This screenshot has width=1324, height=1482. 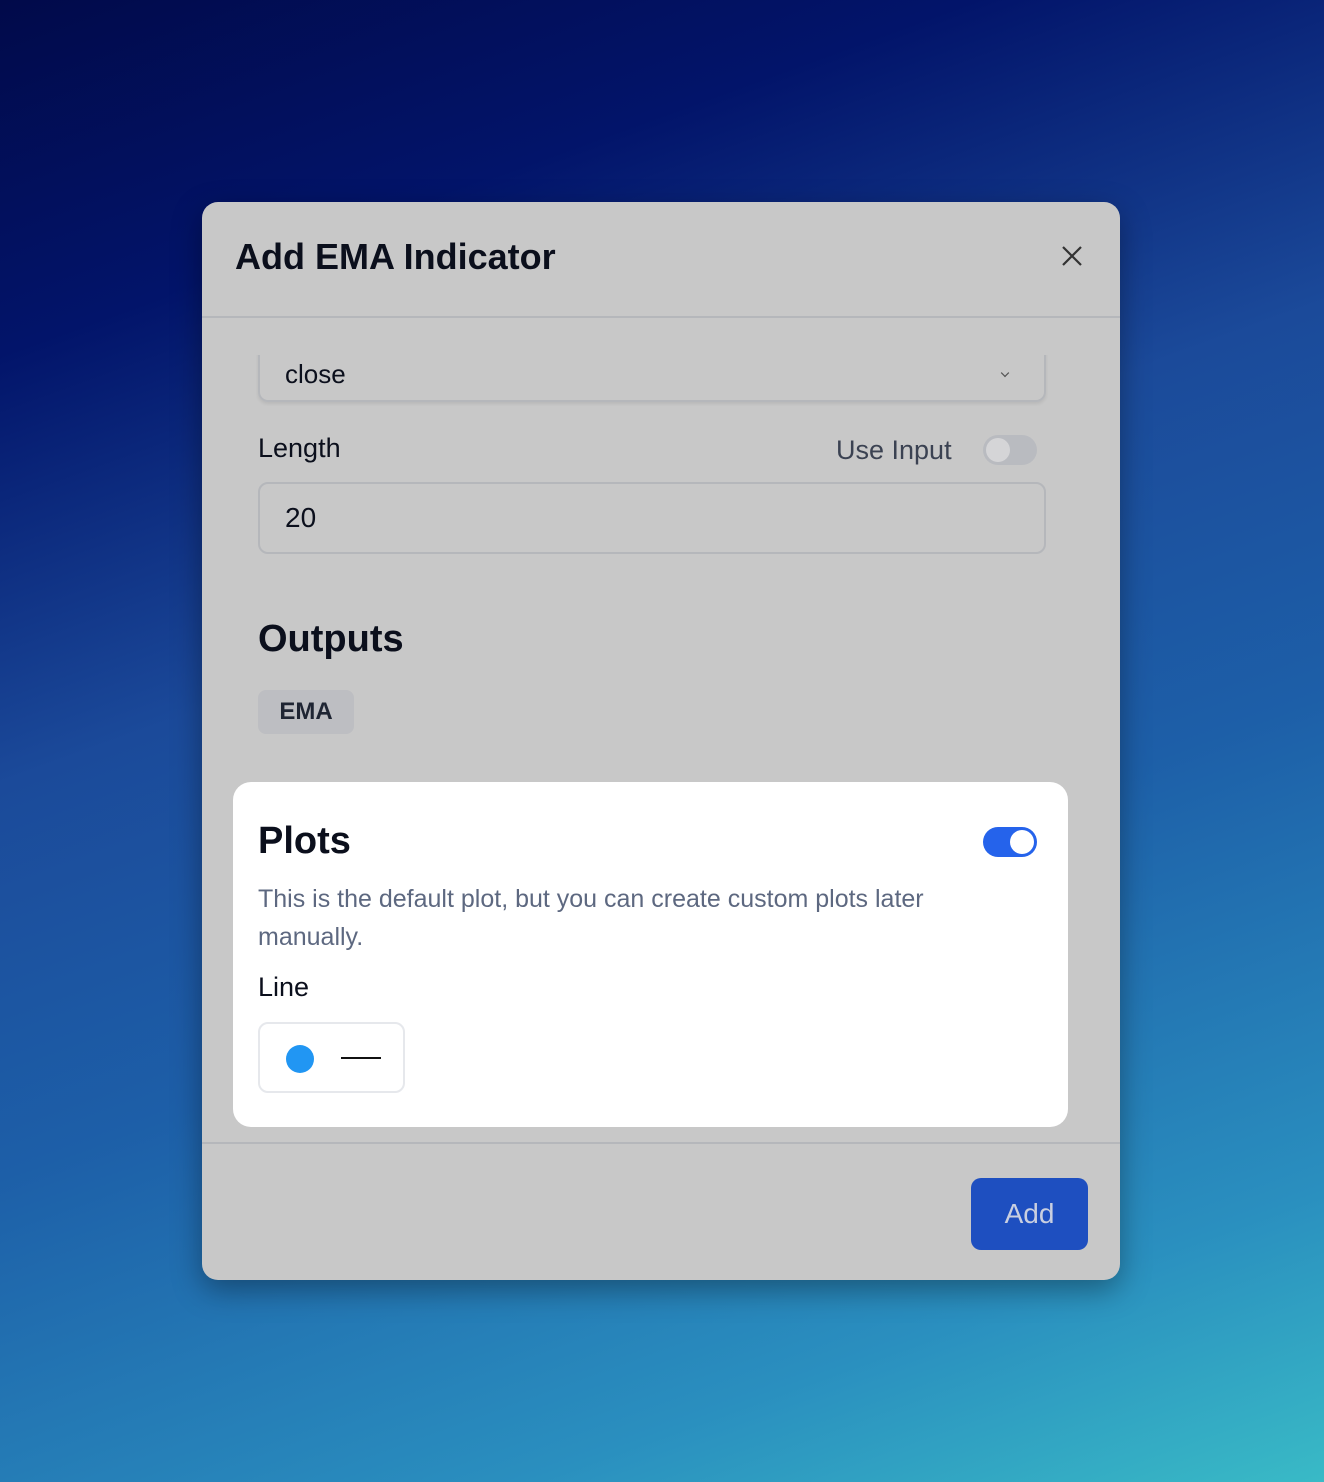 What do you see at coordinates (661, 260) in the screenshot?
I see `dialog-header: Add EMA Indicator` at bounding box center [661, 260].